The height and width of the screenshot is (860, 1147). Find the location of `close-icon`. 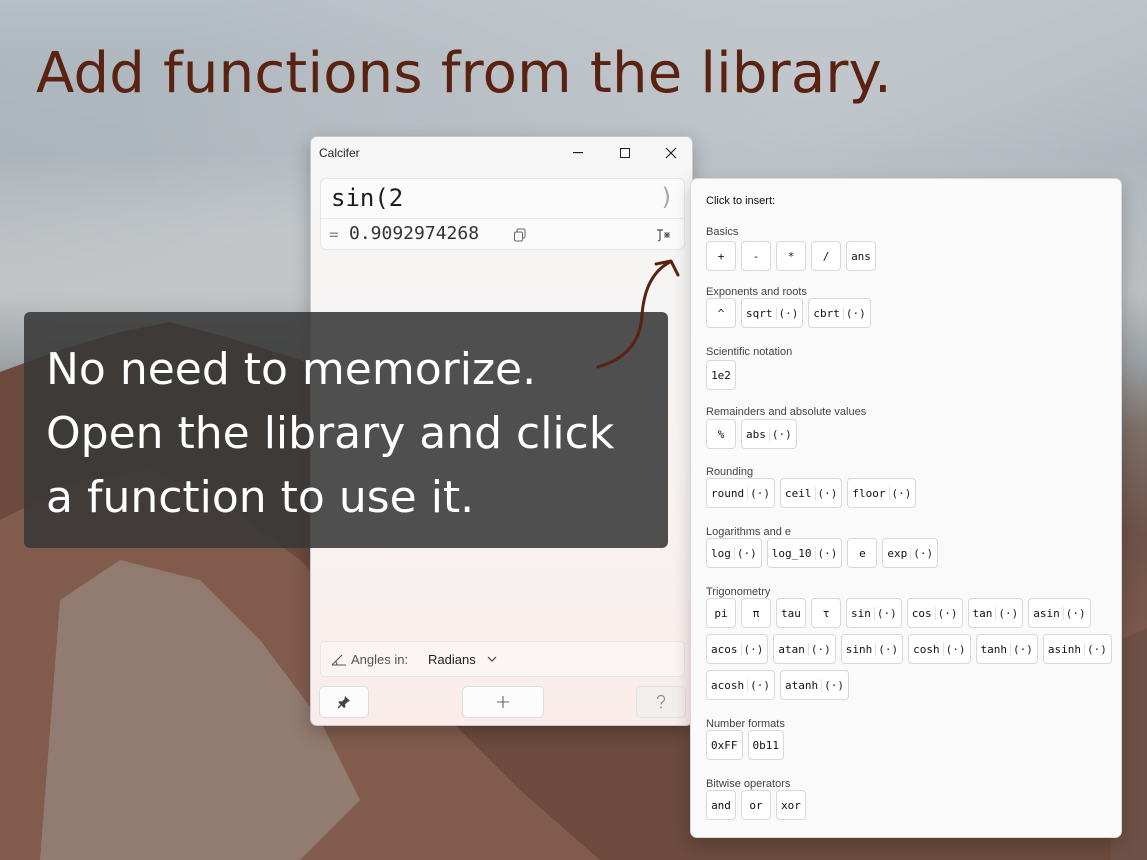

close-icon is located at coordinates (671, 153).